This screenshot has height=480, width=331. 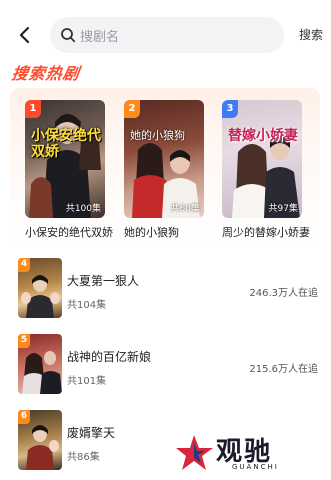 I want to click on thumbnail-image: 4, so click(x=40, y=288).